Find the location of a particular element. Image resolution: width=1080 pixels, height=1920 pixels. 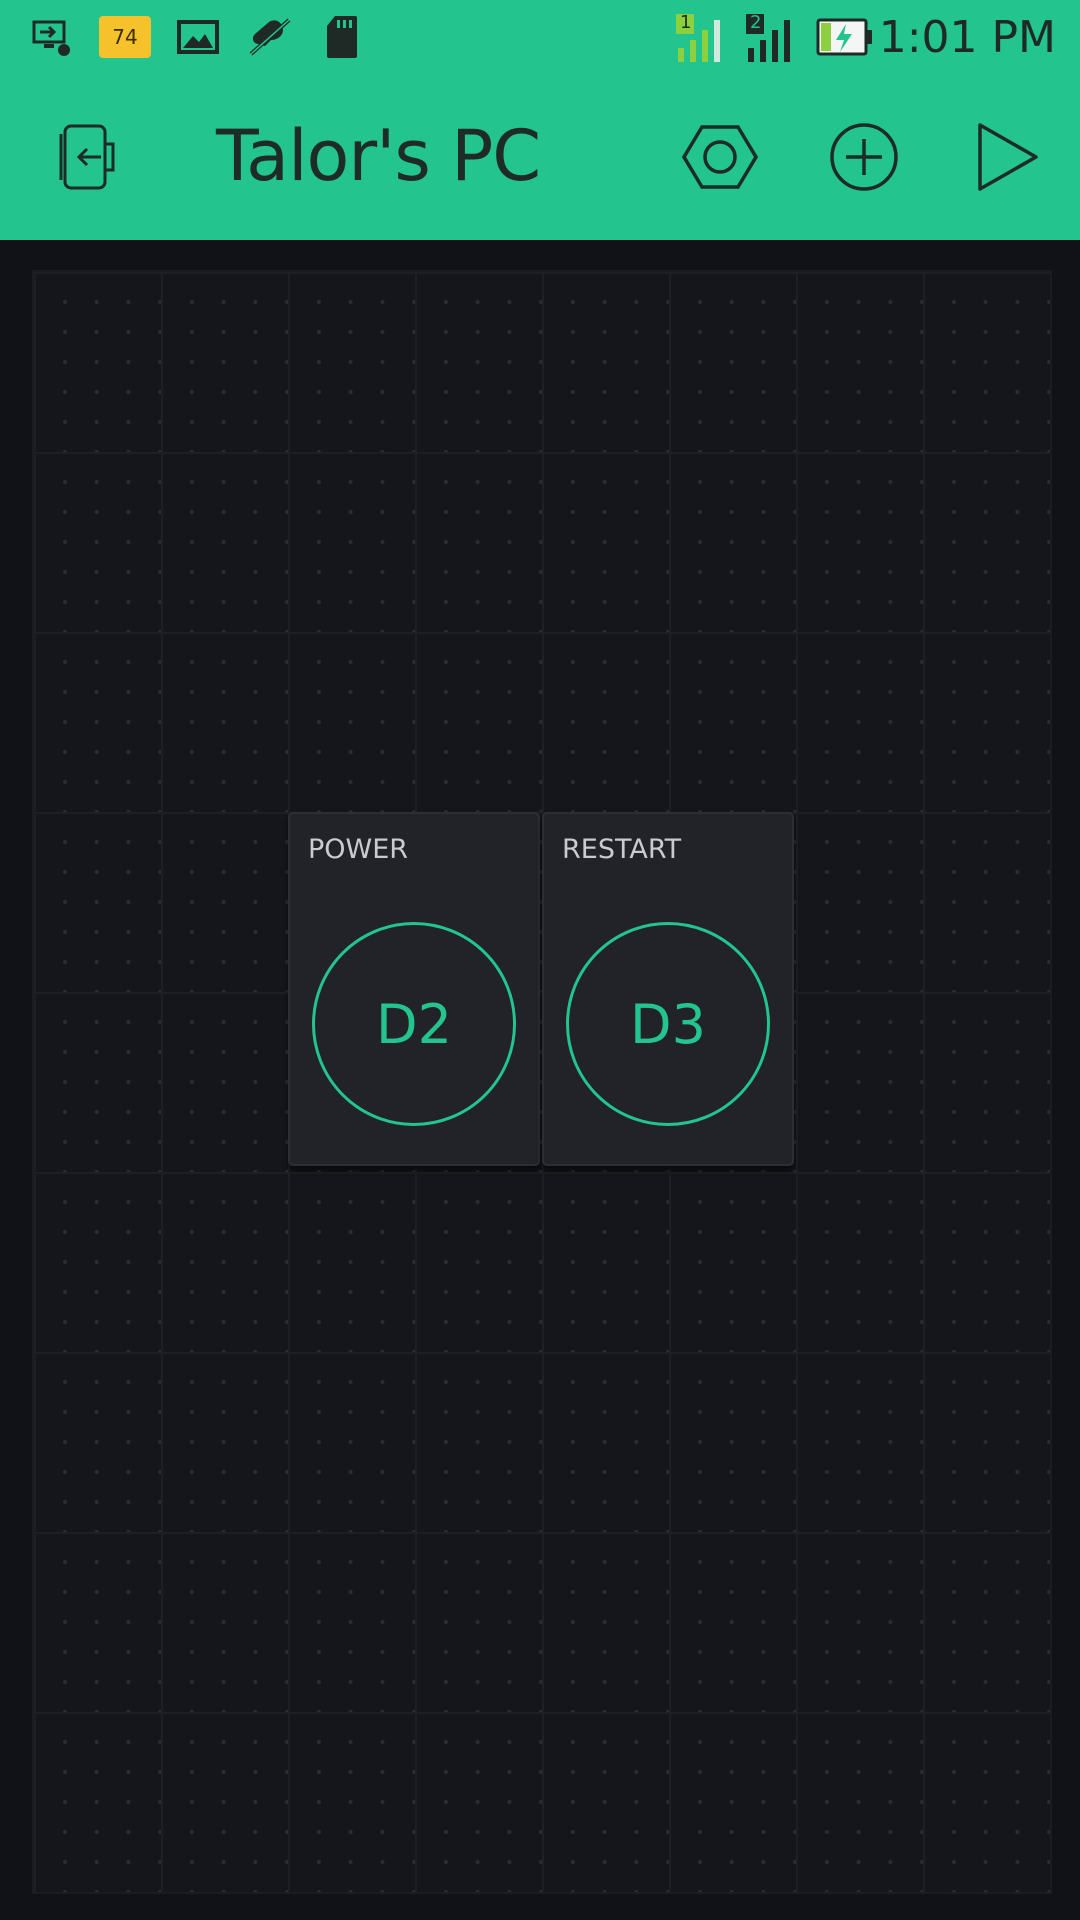

exit-icon is located at coordinates (84, 159).